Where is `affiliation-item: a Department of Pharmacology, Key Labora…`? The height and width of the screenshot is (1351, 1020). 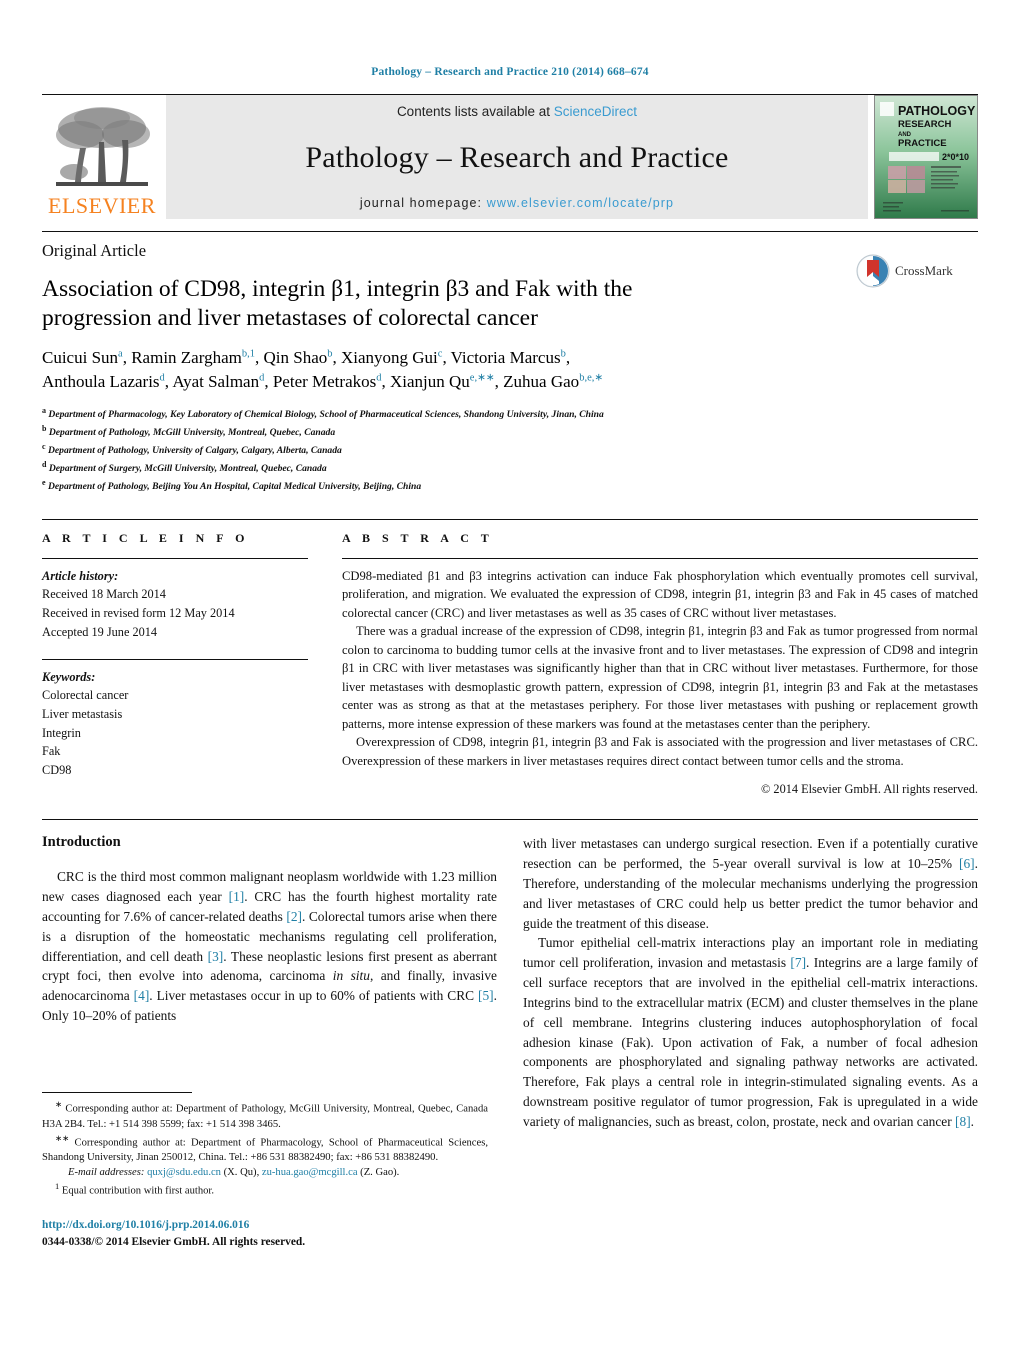 affiliation-item: a Department of Pharmacology, Key Labora… is located at coordinates (323, 412).